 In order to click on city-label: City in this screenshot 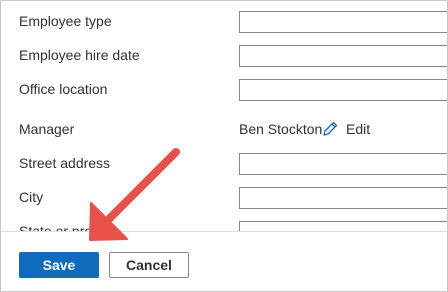, I will do `click(31, 197)`.